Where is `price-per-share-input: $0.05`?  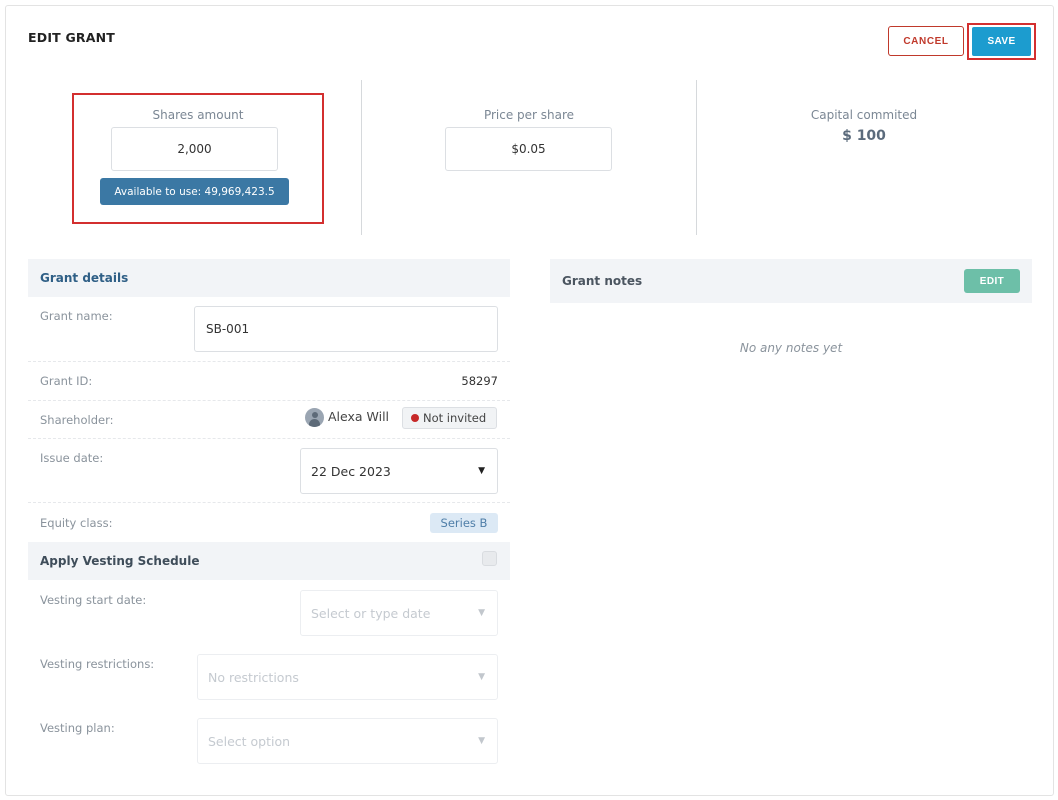 price-per-share-input: $0.05 is located at coordinates (528, 149).